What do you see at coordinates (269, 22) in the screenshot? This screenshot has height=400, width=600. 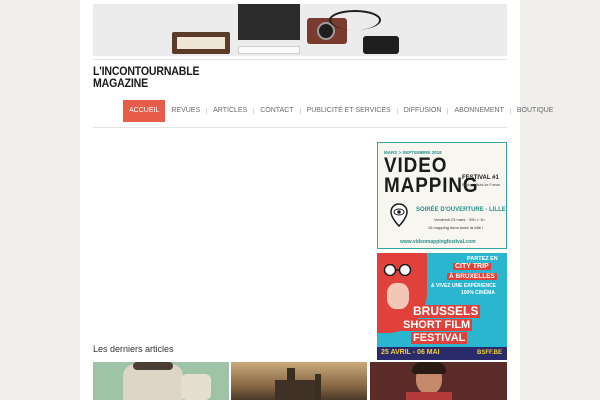 I see `notebook-image` at bounding box center [269, 22].